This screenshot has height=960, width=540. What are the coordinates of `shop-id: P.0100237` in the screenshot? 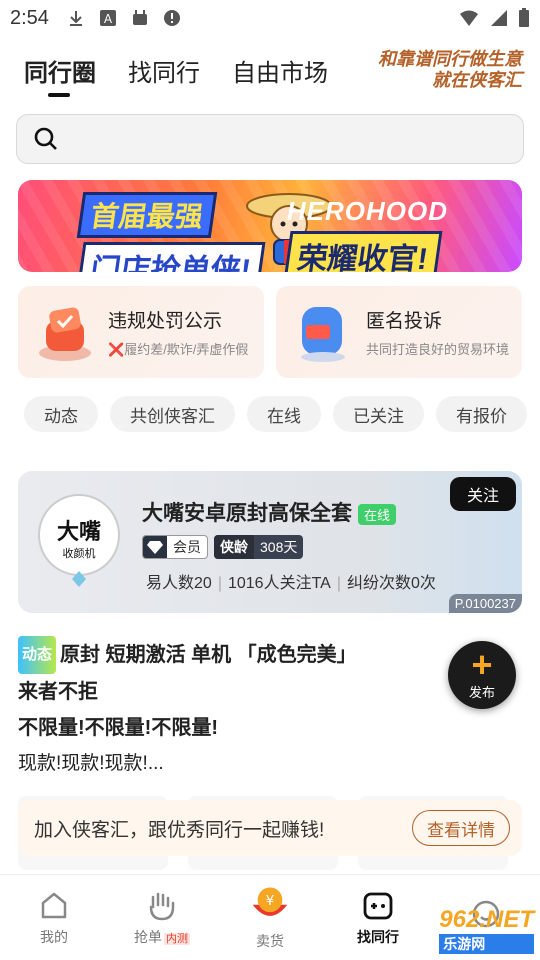 It's located at (485, 603).